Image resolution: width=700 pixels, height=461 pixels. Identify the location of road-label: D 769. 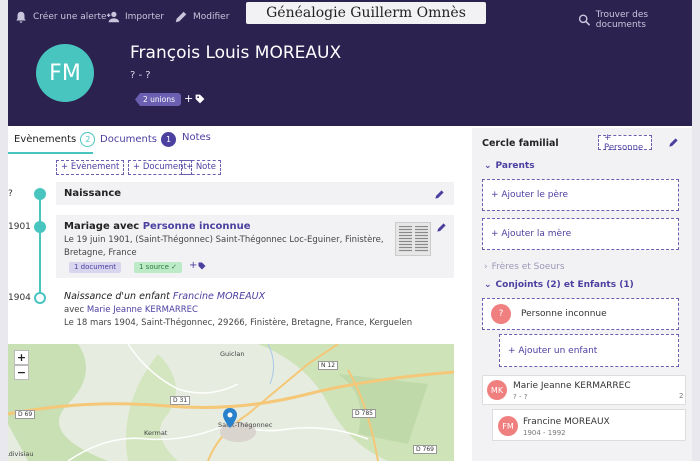
(425, 449).